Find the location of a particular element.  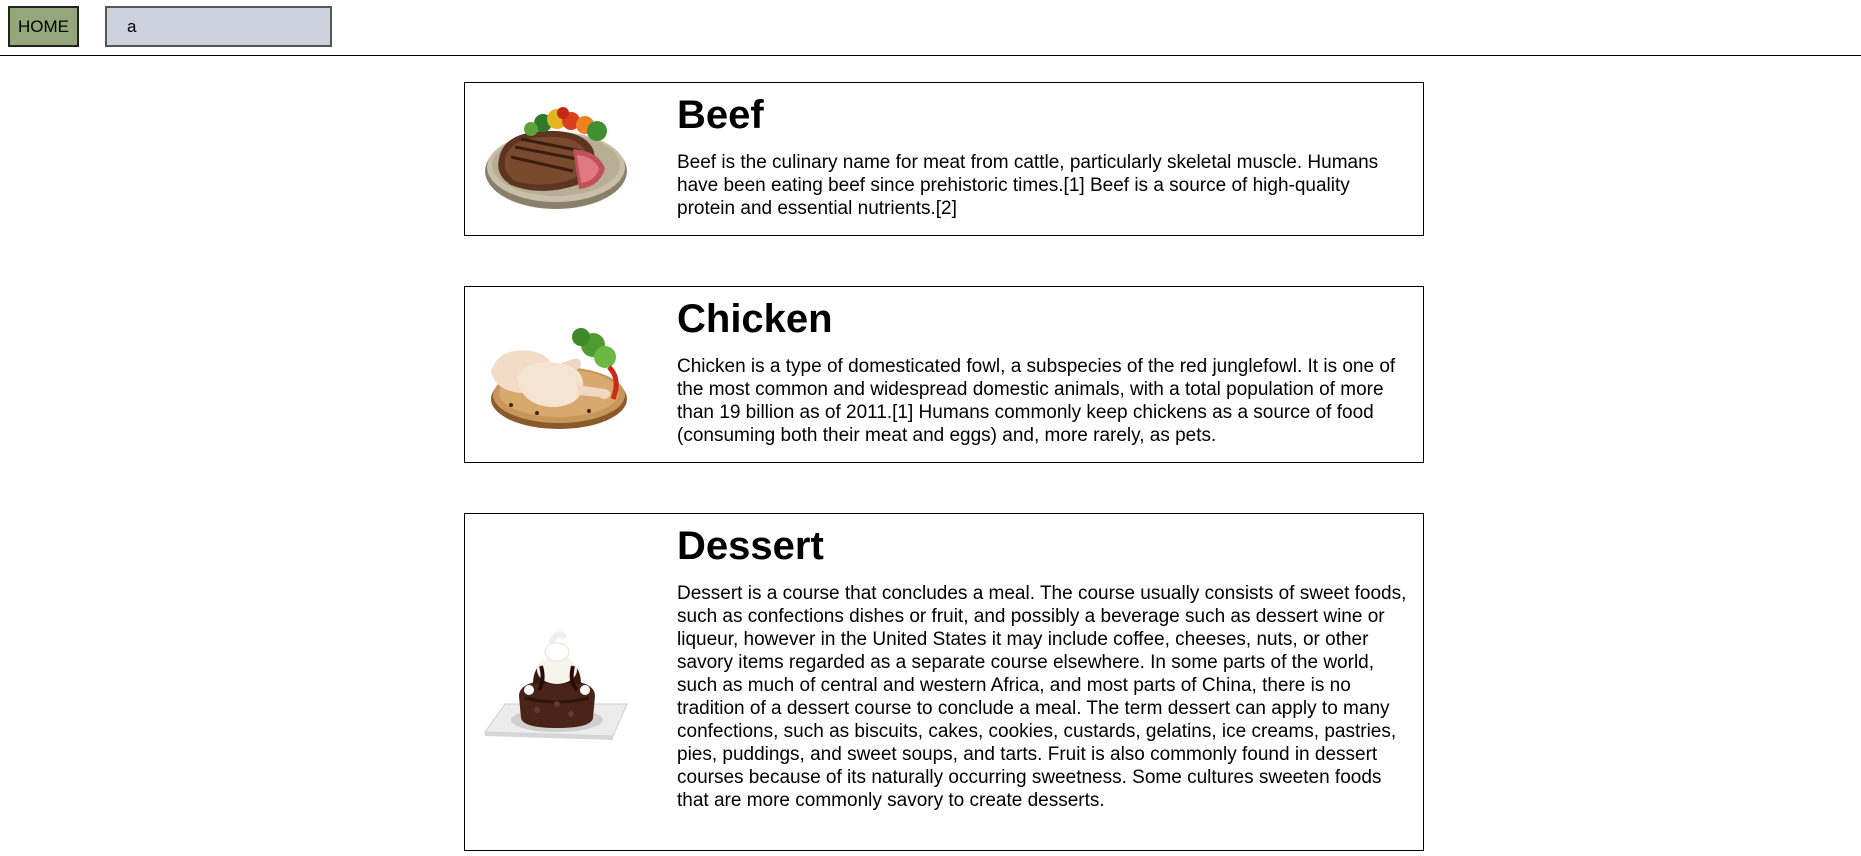

card-title: Chicken is located at coordinates (755, 319).